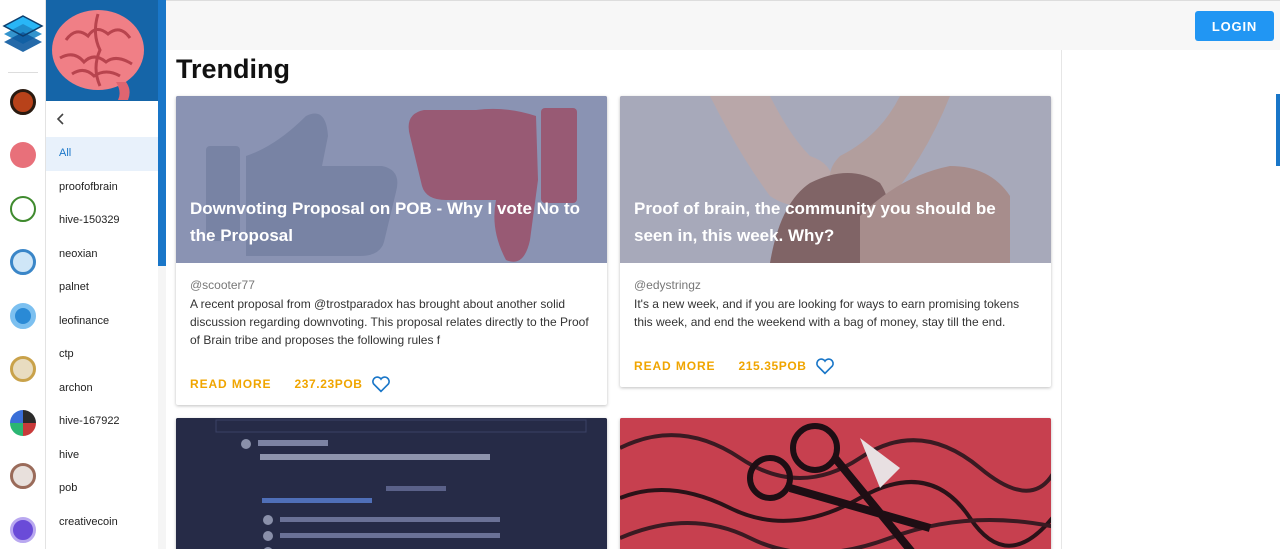 This screenshot has width=1280, height=549. What do you see at coordinates (23, 102) in the screenshot?
I see `lion-community-icon` at bounding box center [23, 102].